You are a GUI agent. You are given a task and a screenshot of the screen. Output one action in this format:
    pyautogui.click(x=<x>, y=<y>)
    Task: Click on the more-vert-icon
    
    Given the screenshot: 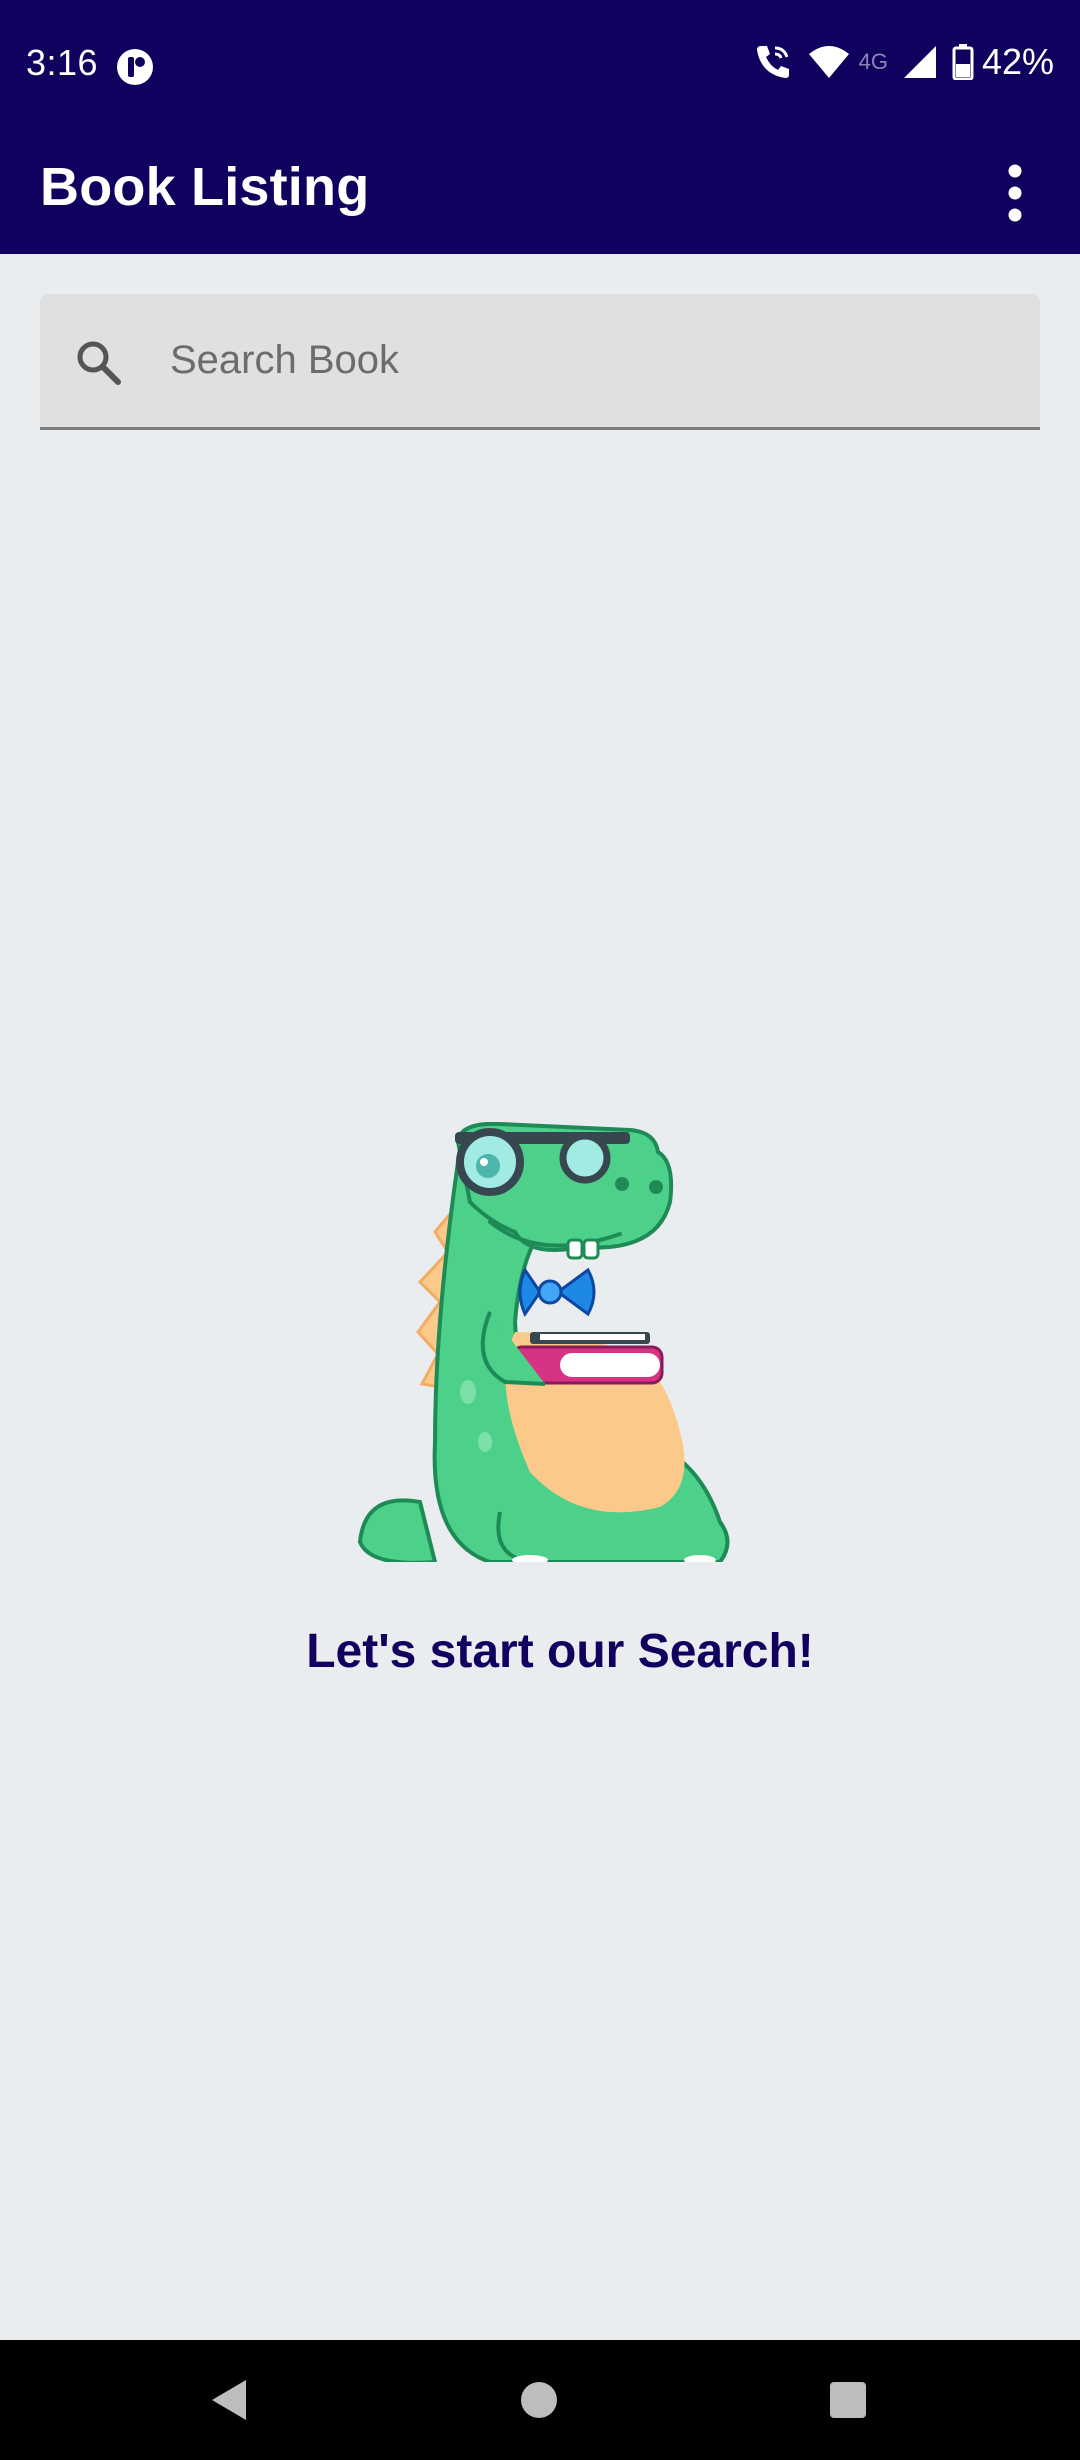 What is the action you would take?
    pyautogui.click(x=1015, y=193)
    